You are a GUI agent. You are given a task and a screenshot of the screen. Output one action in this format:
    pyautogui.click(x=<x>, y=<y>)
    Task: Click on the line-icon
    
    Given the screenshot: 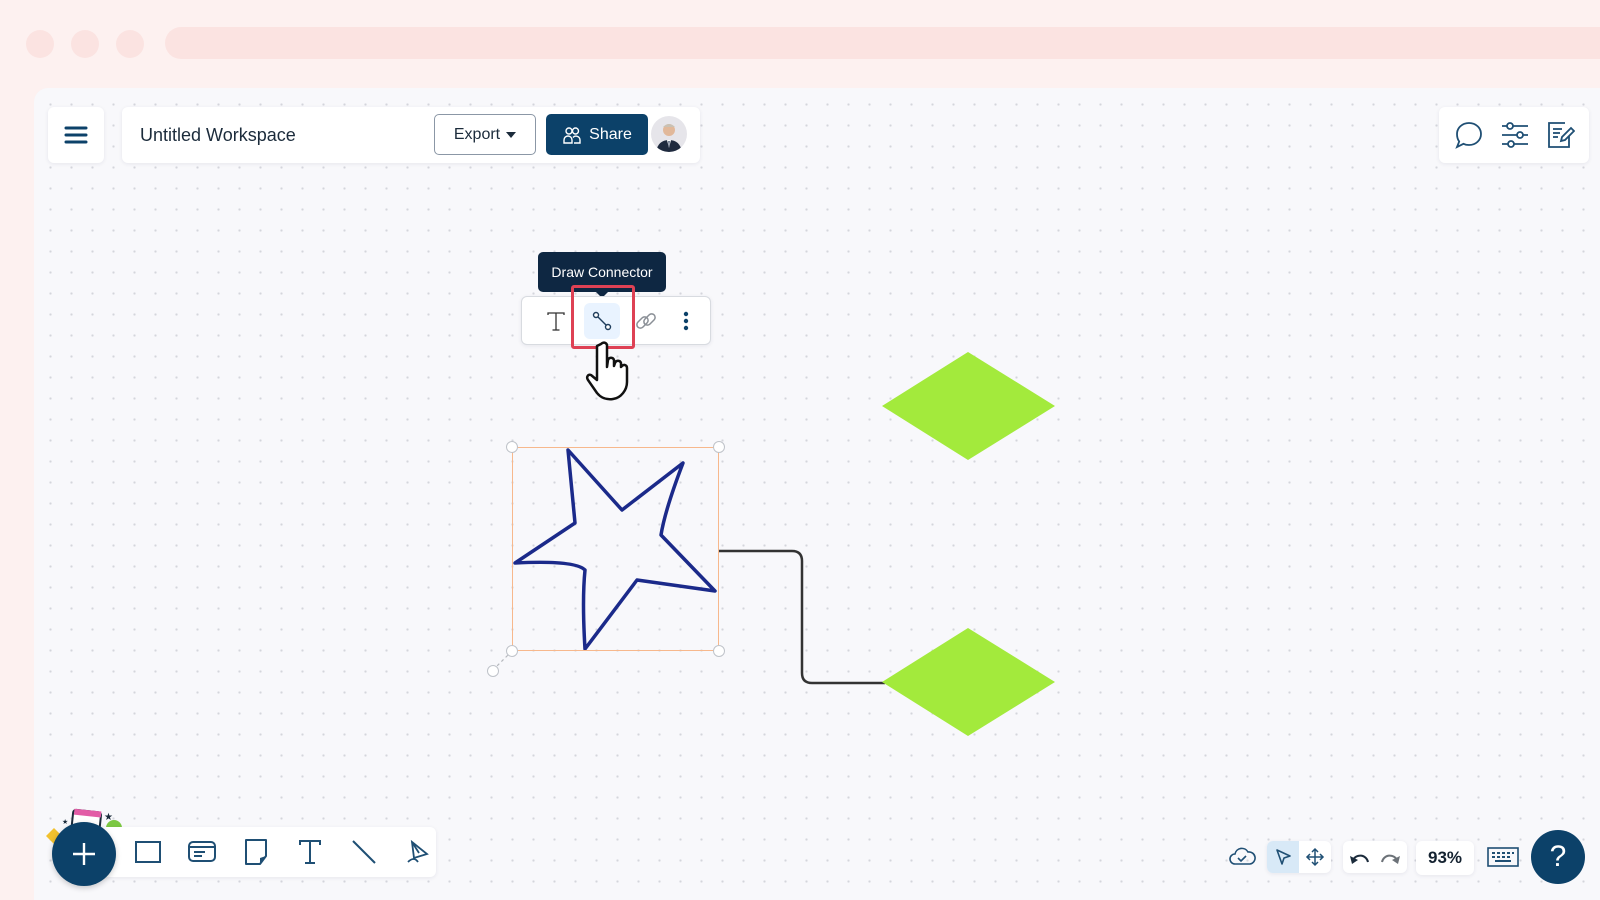 What is the action you would take?
    pyautogui.click(x=364, y=852)
    